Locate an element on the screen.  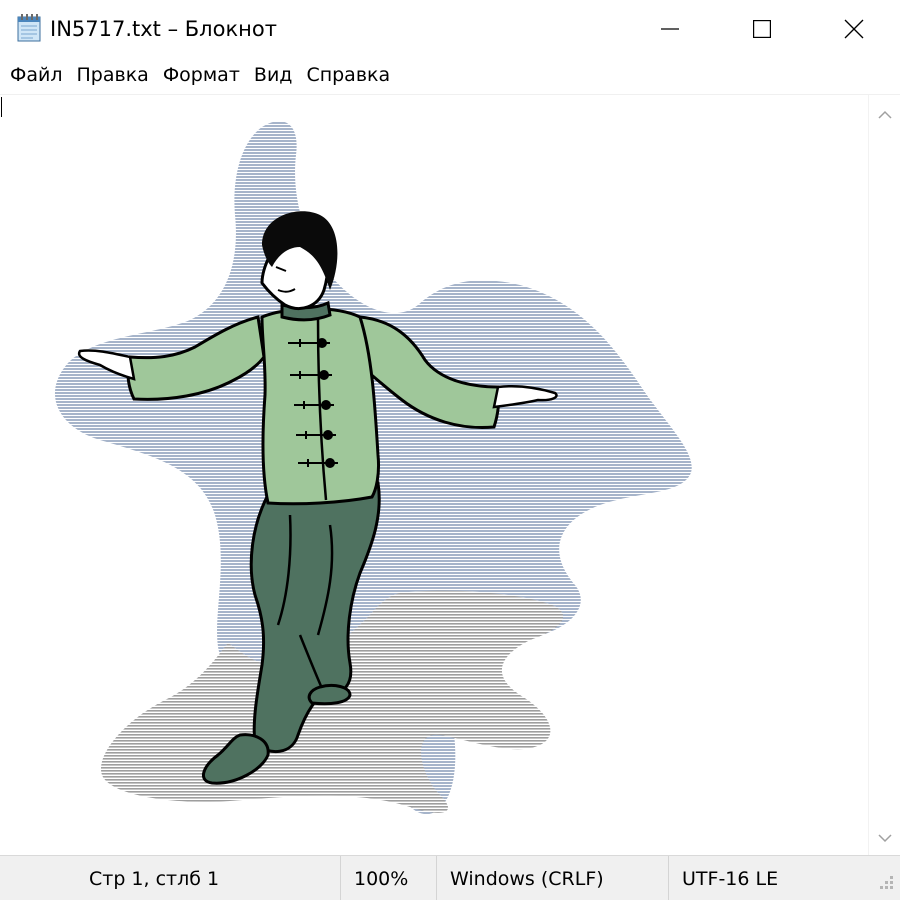
right-shoe is located at coordinates (329, 694).